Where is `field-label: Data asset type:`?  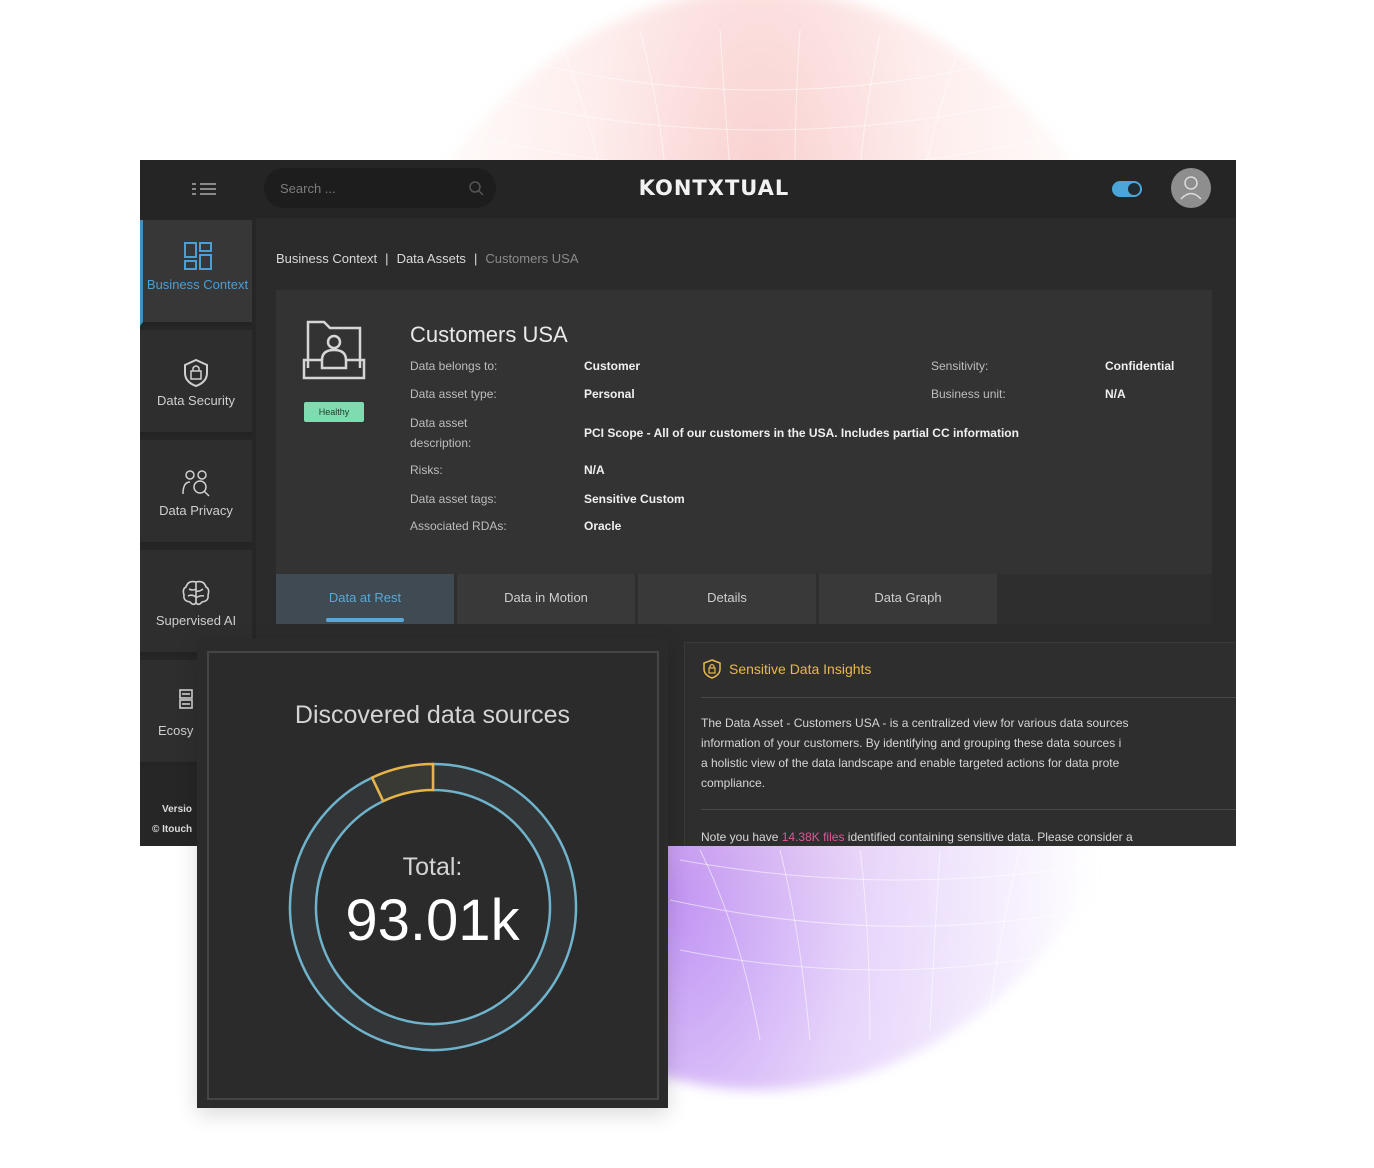 field-label: Data asset type: is located at coordinates (453, 394).